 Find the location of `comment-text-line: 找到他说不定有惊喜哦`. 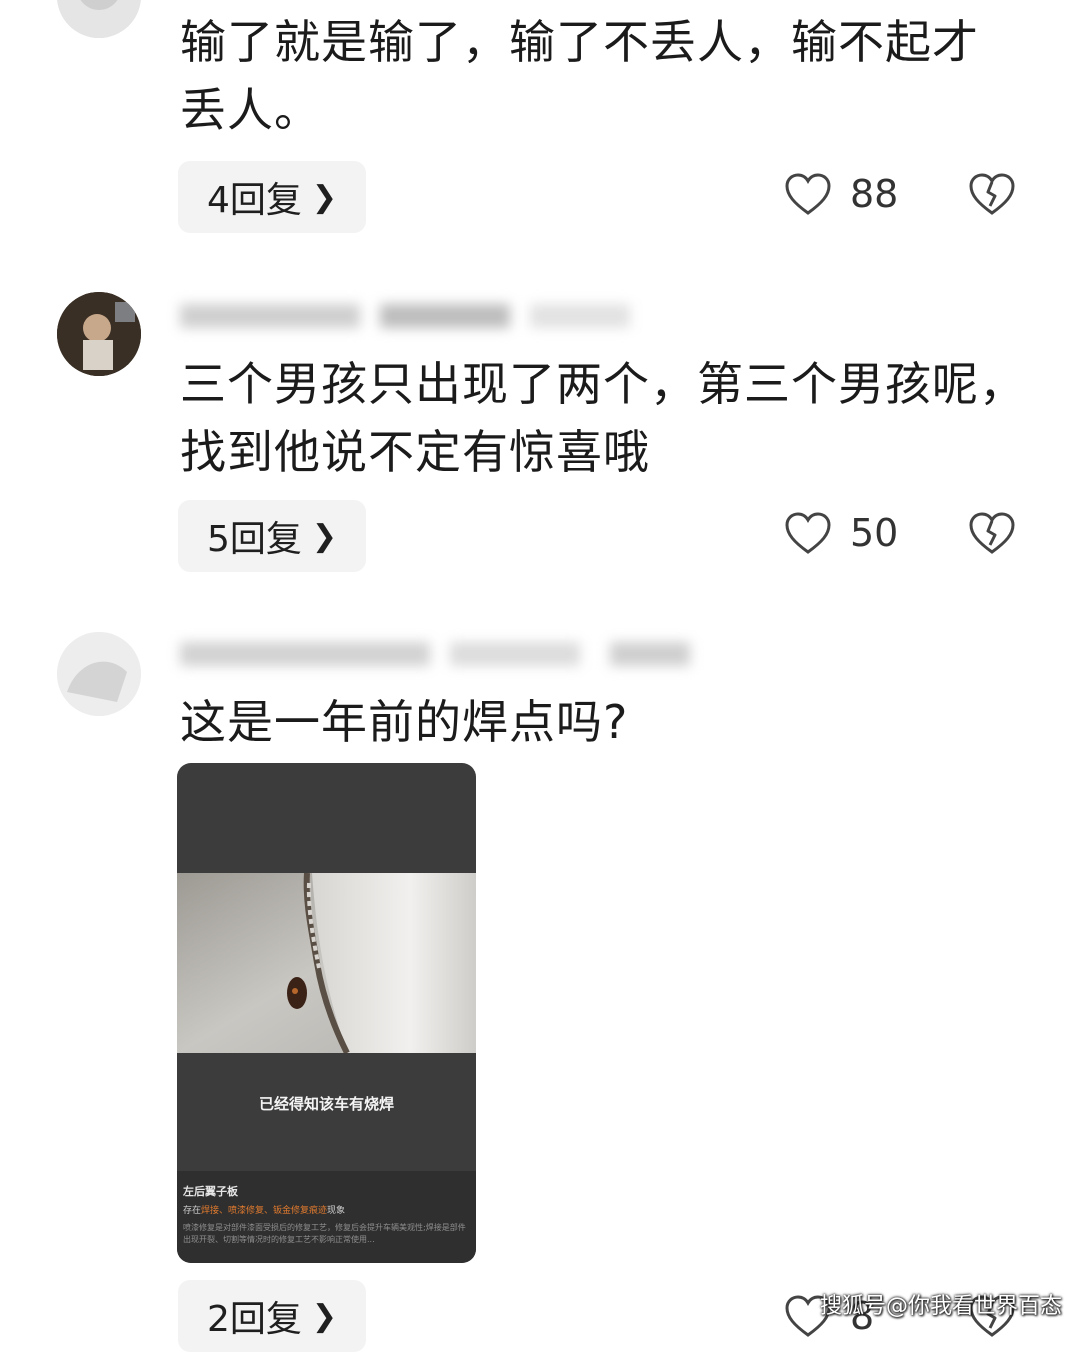

comment-text-line: 找到他说不定有惊喜哦 is located at coordinates (415, 452).